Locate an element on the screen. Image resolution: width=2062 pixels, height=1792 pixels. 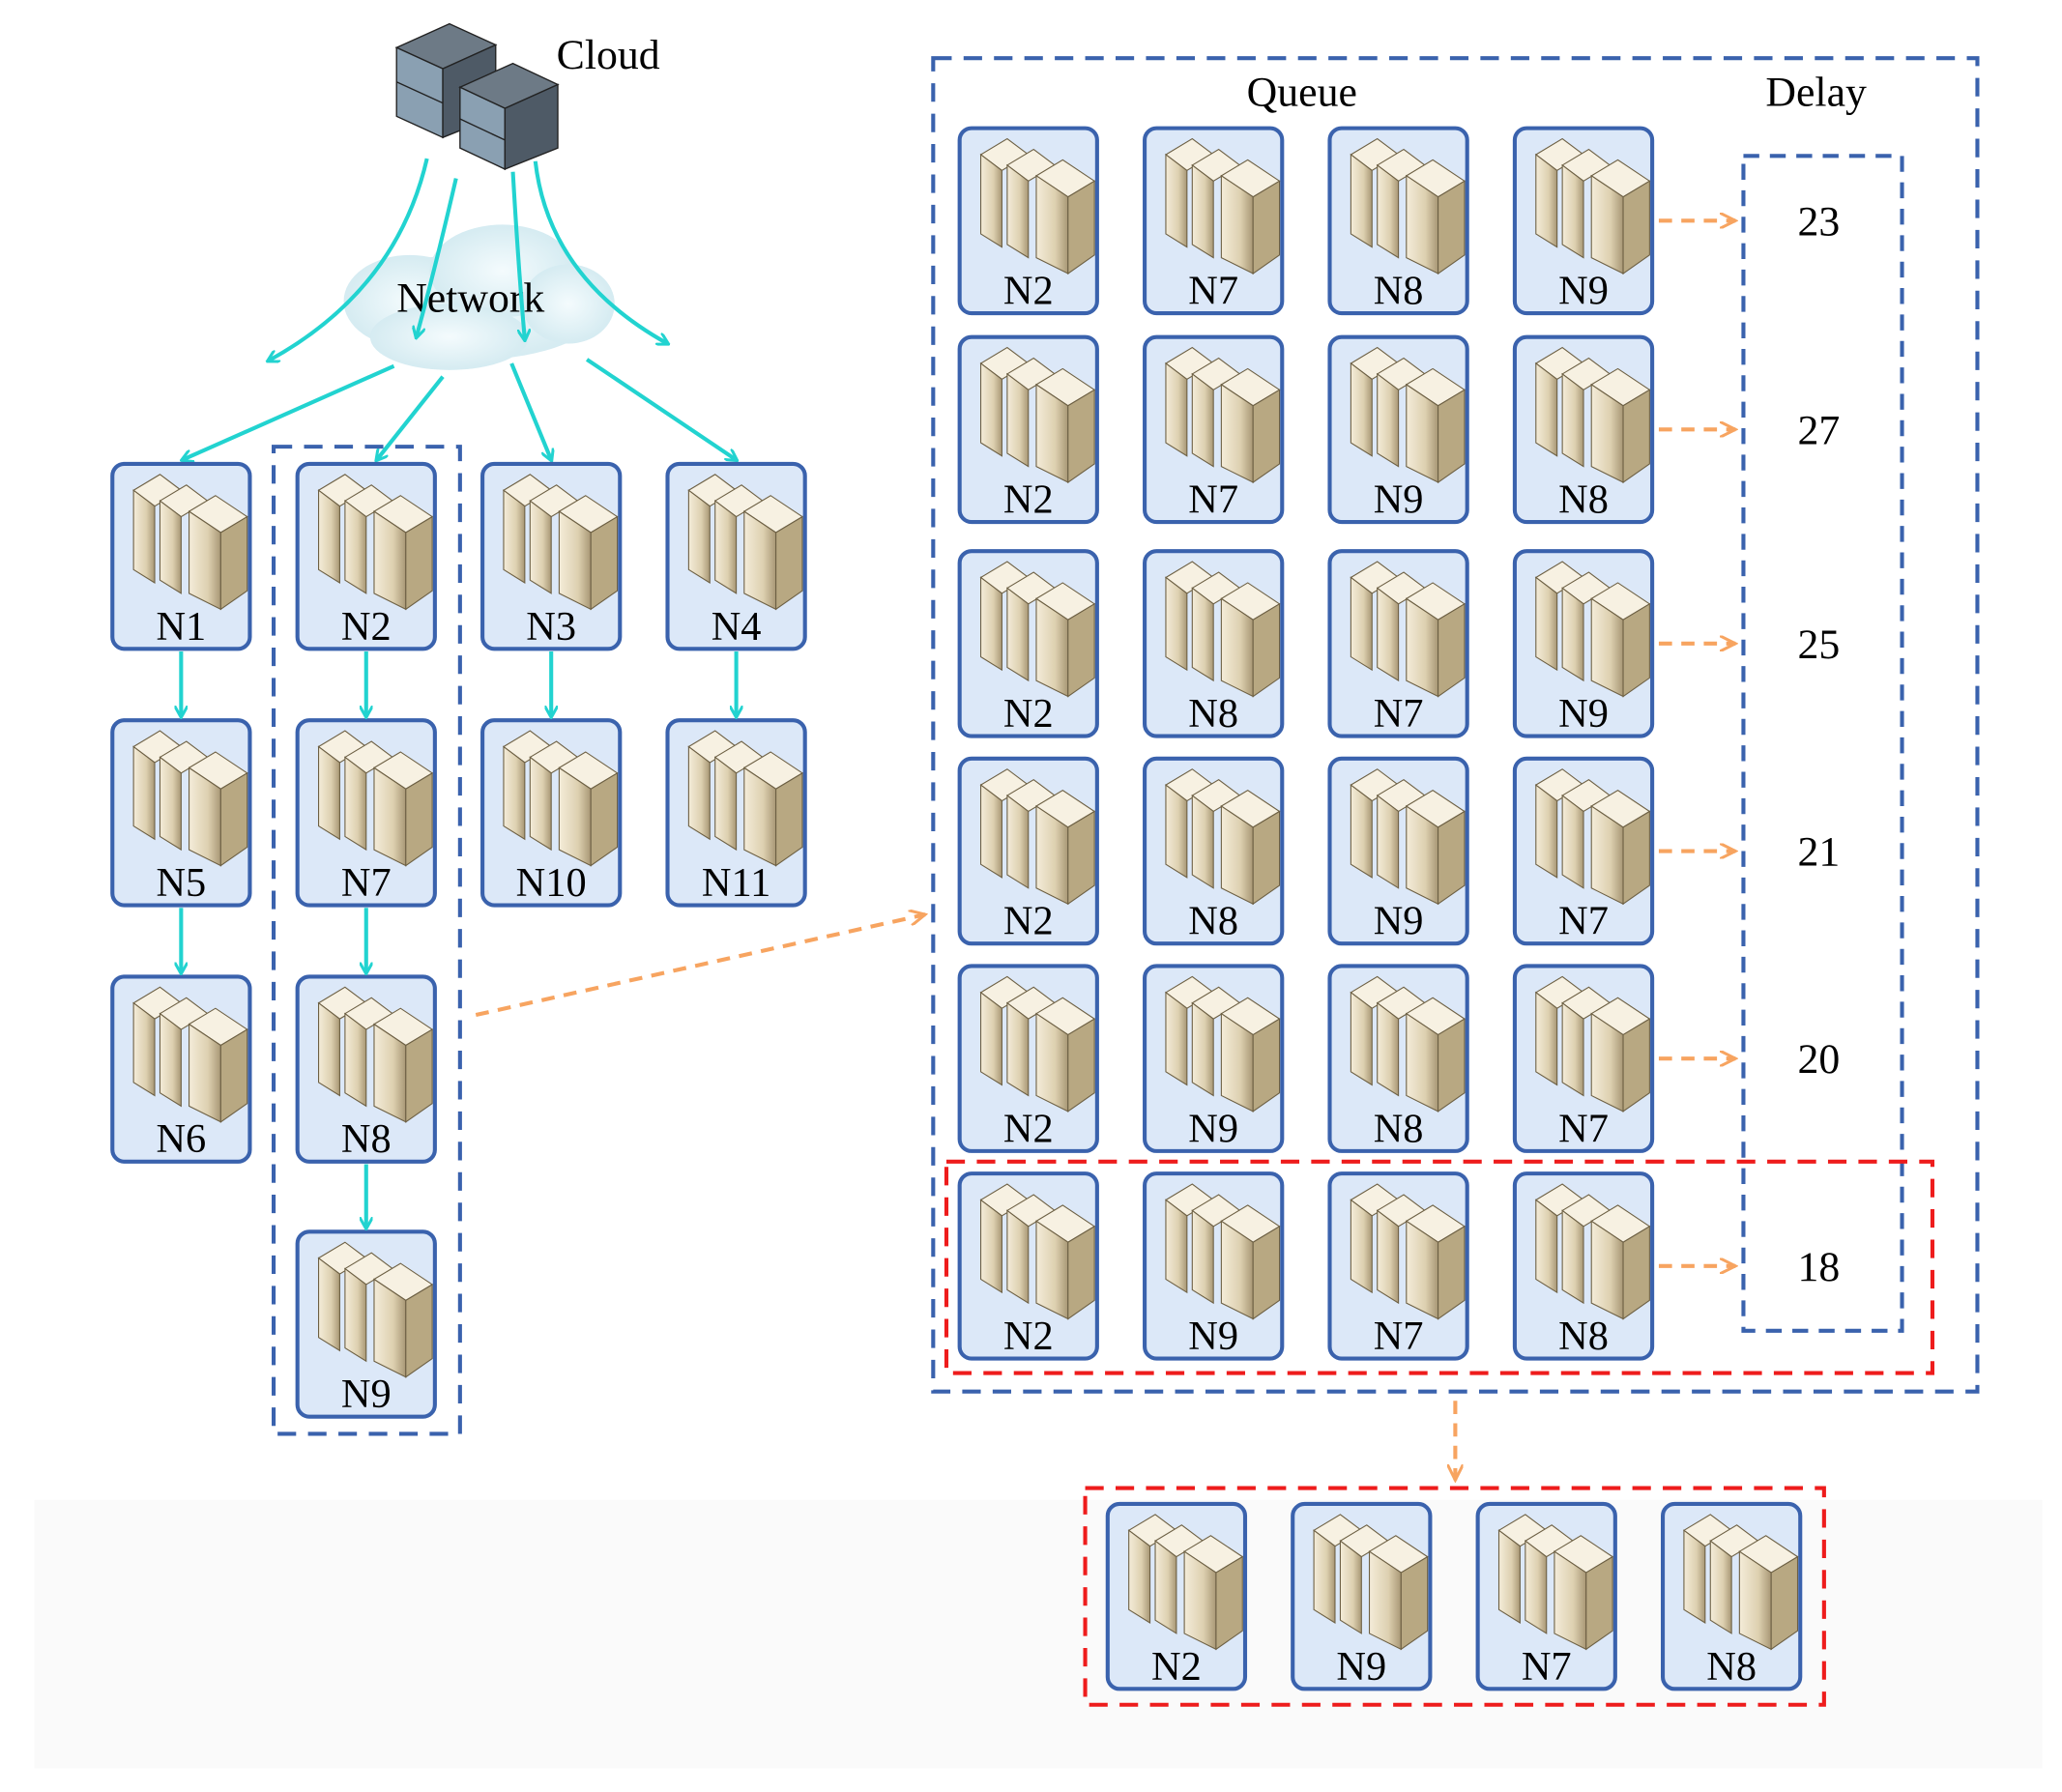
edge-node-n3: N3 is located at coordinates (551, 556).